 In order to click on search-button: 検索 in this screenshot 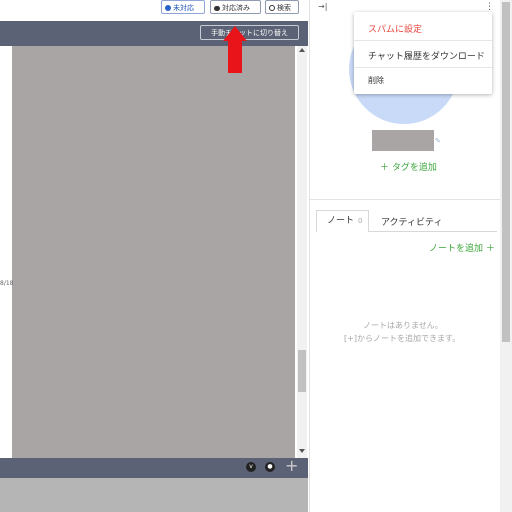, I will do `click(282, 7)`.